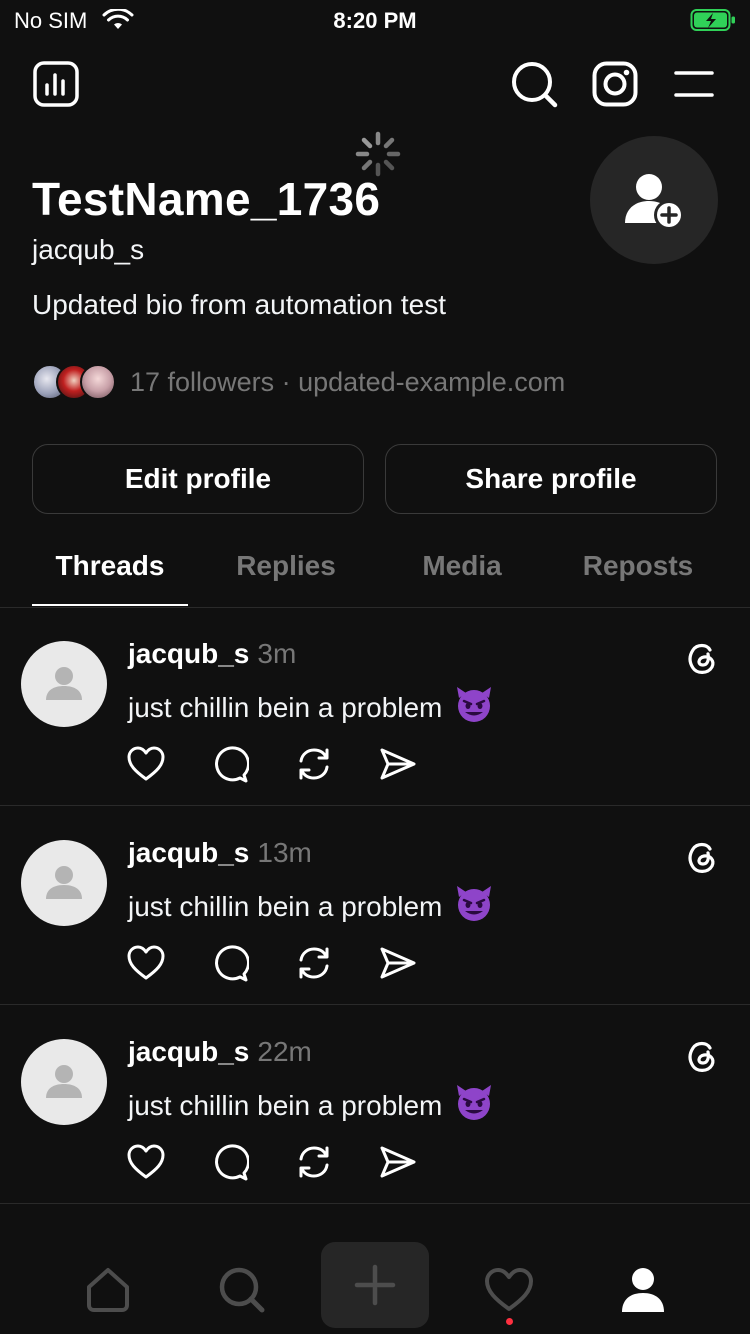  What do you see at coordinates (643, 1290) in the screenshot?
I see `profile-icon` at bounding box center [643, 1290].